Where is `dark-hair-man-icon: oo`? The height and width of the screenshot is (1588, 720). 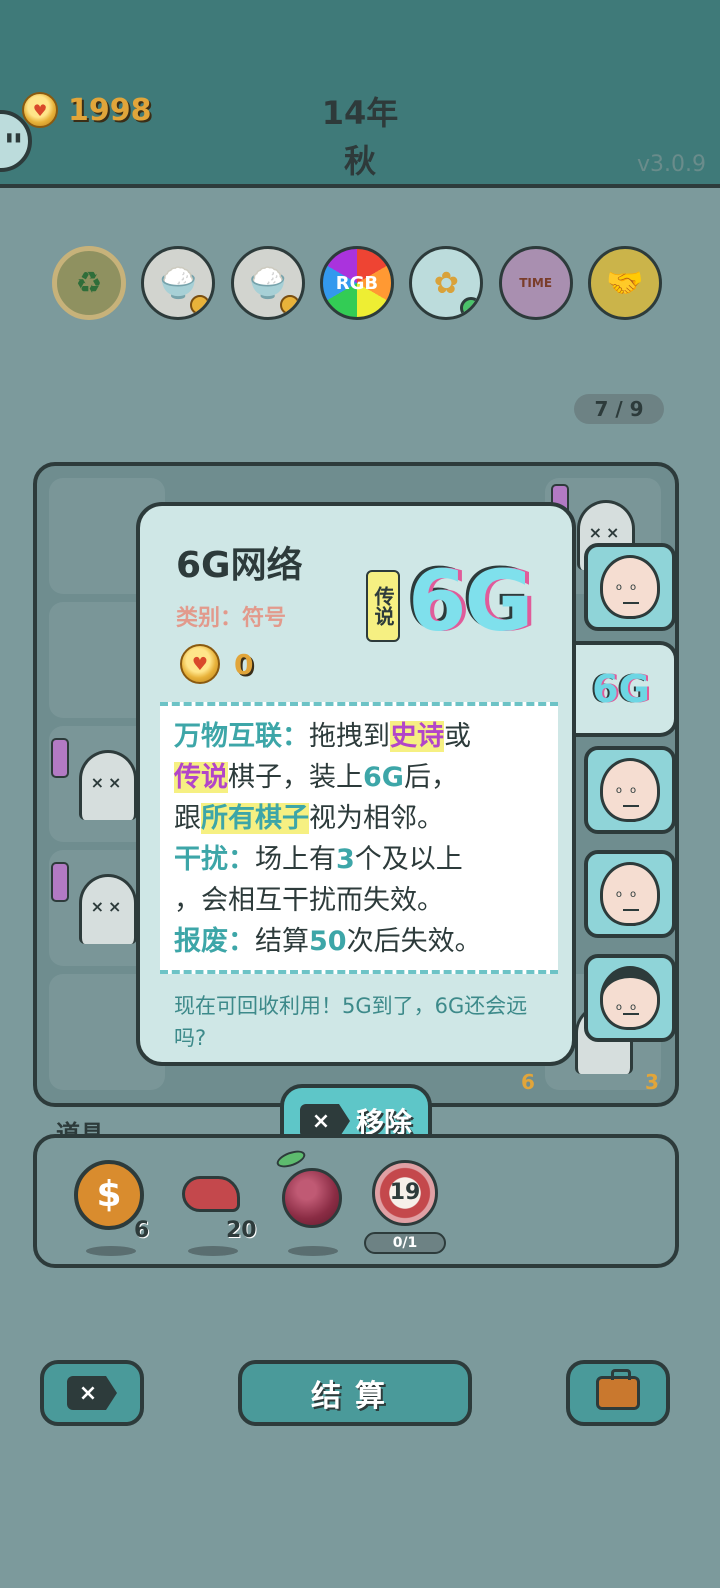 dark-hair-man-icon: oo is located at coordinates (630, 998).